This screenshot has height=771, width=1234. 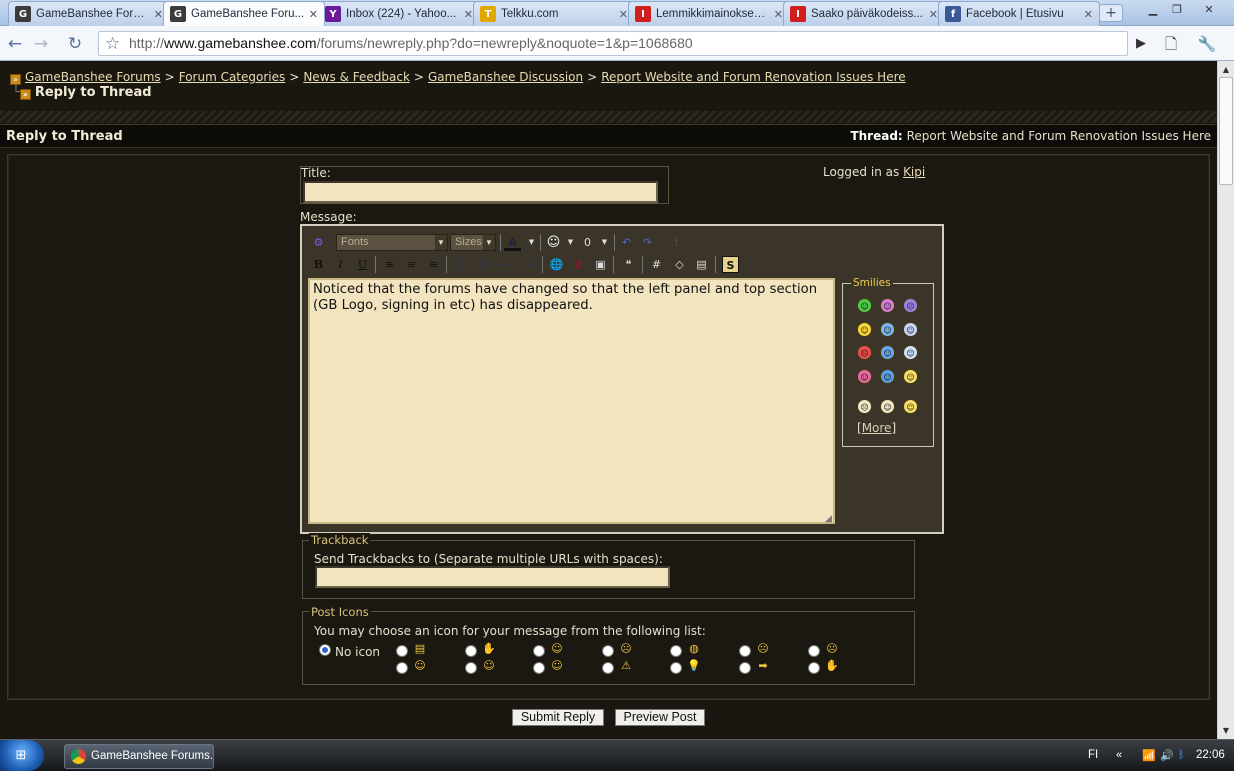 I want to click on smiley-rolleyes-icon: ☺, so click(x=887, y=406).